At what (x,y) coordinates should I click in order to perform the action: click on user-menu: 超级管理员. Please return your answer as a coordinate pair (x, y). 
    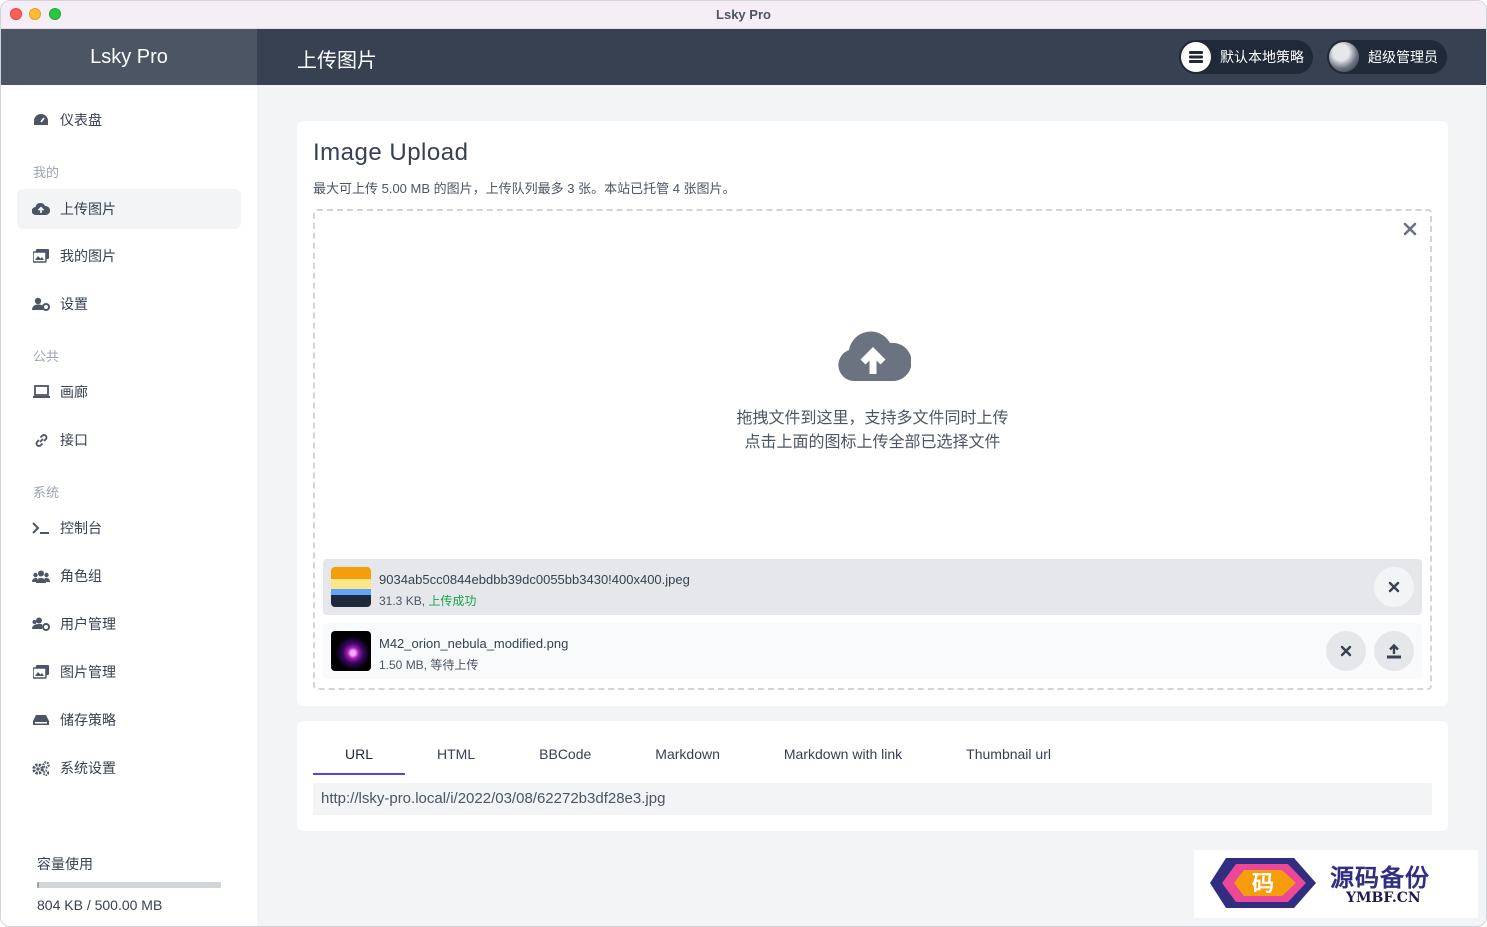
    Looking at the image, I should click on (1387, 57).